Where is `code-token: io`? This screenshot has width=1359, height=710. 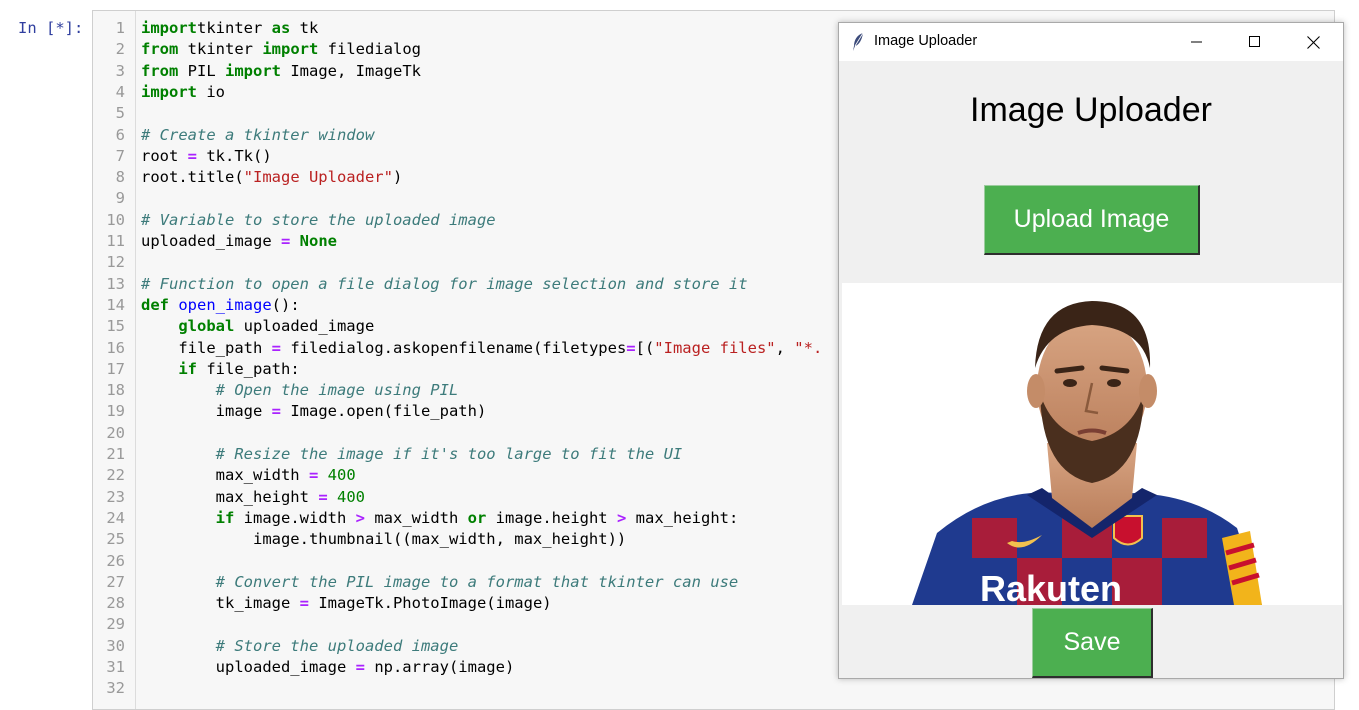
code-token: io is located at coordinates (211, 91).